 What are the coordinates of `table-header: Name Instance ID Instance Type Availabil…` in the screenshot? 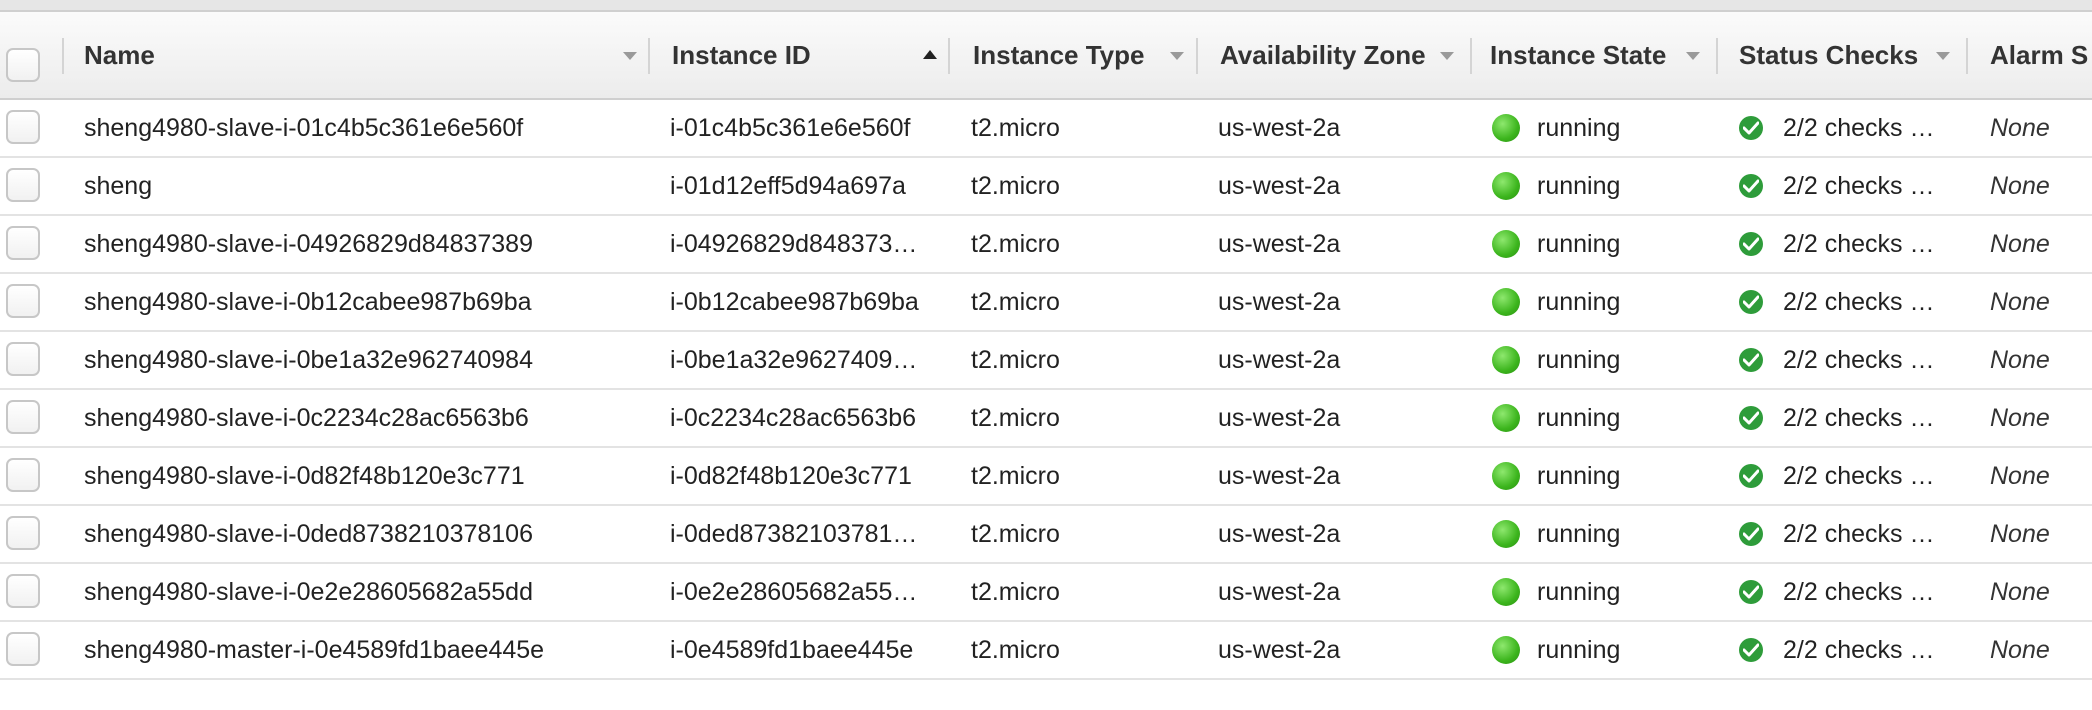 It's located at (1046, 56).